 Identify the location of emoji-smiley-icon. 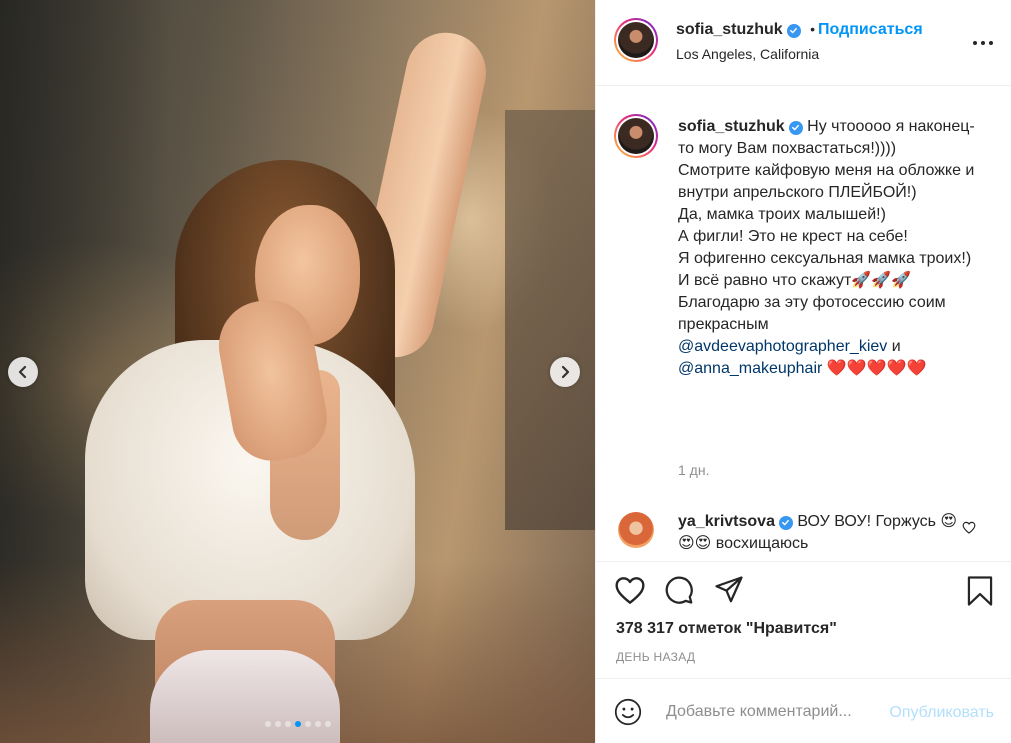
(628, 712).